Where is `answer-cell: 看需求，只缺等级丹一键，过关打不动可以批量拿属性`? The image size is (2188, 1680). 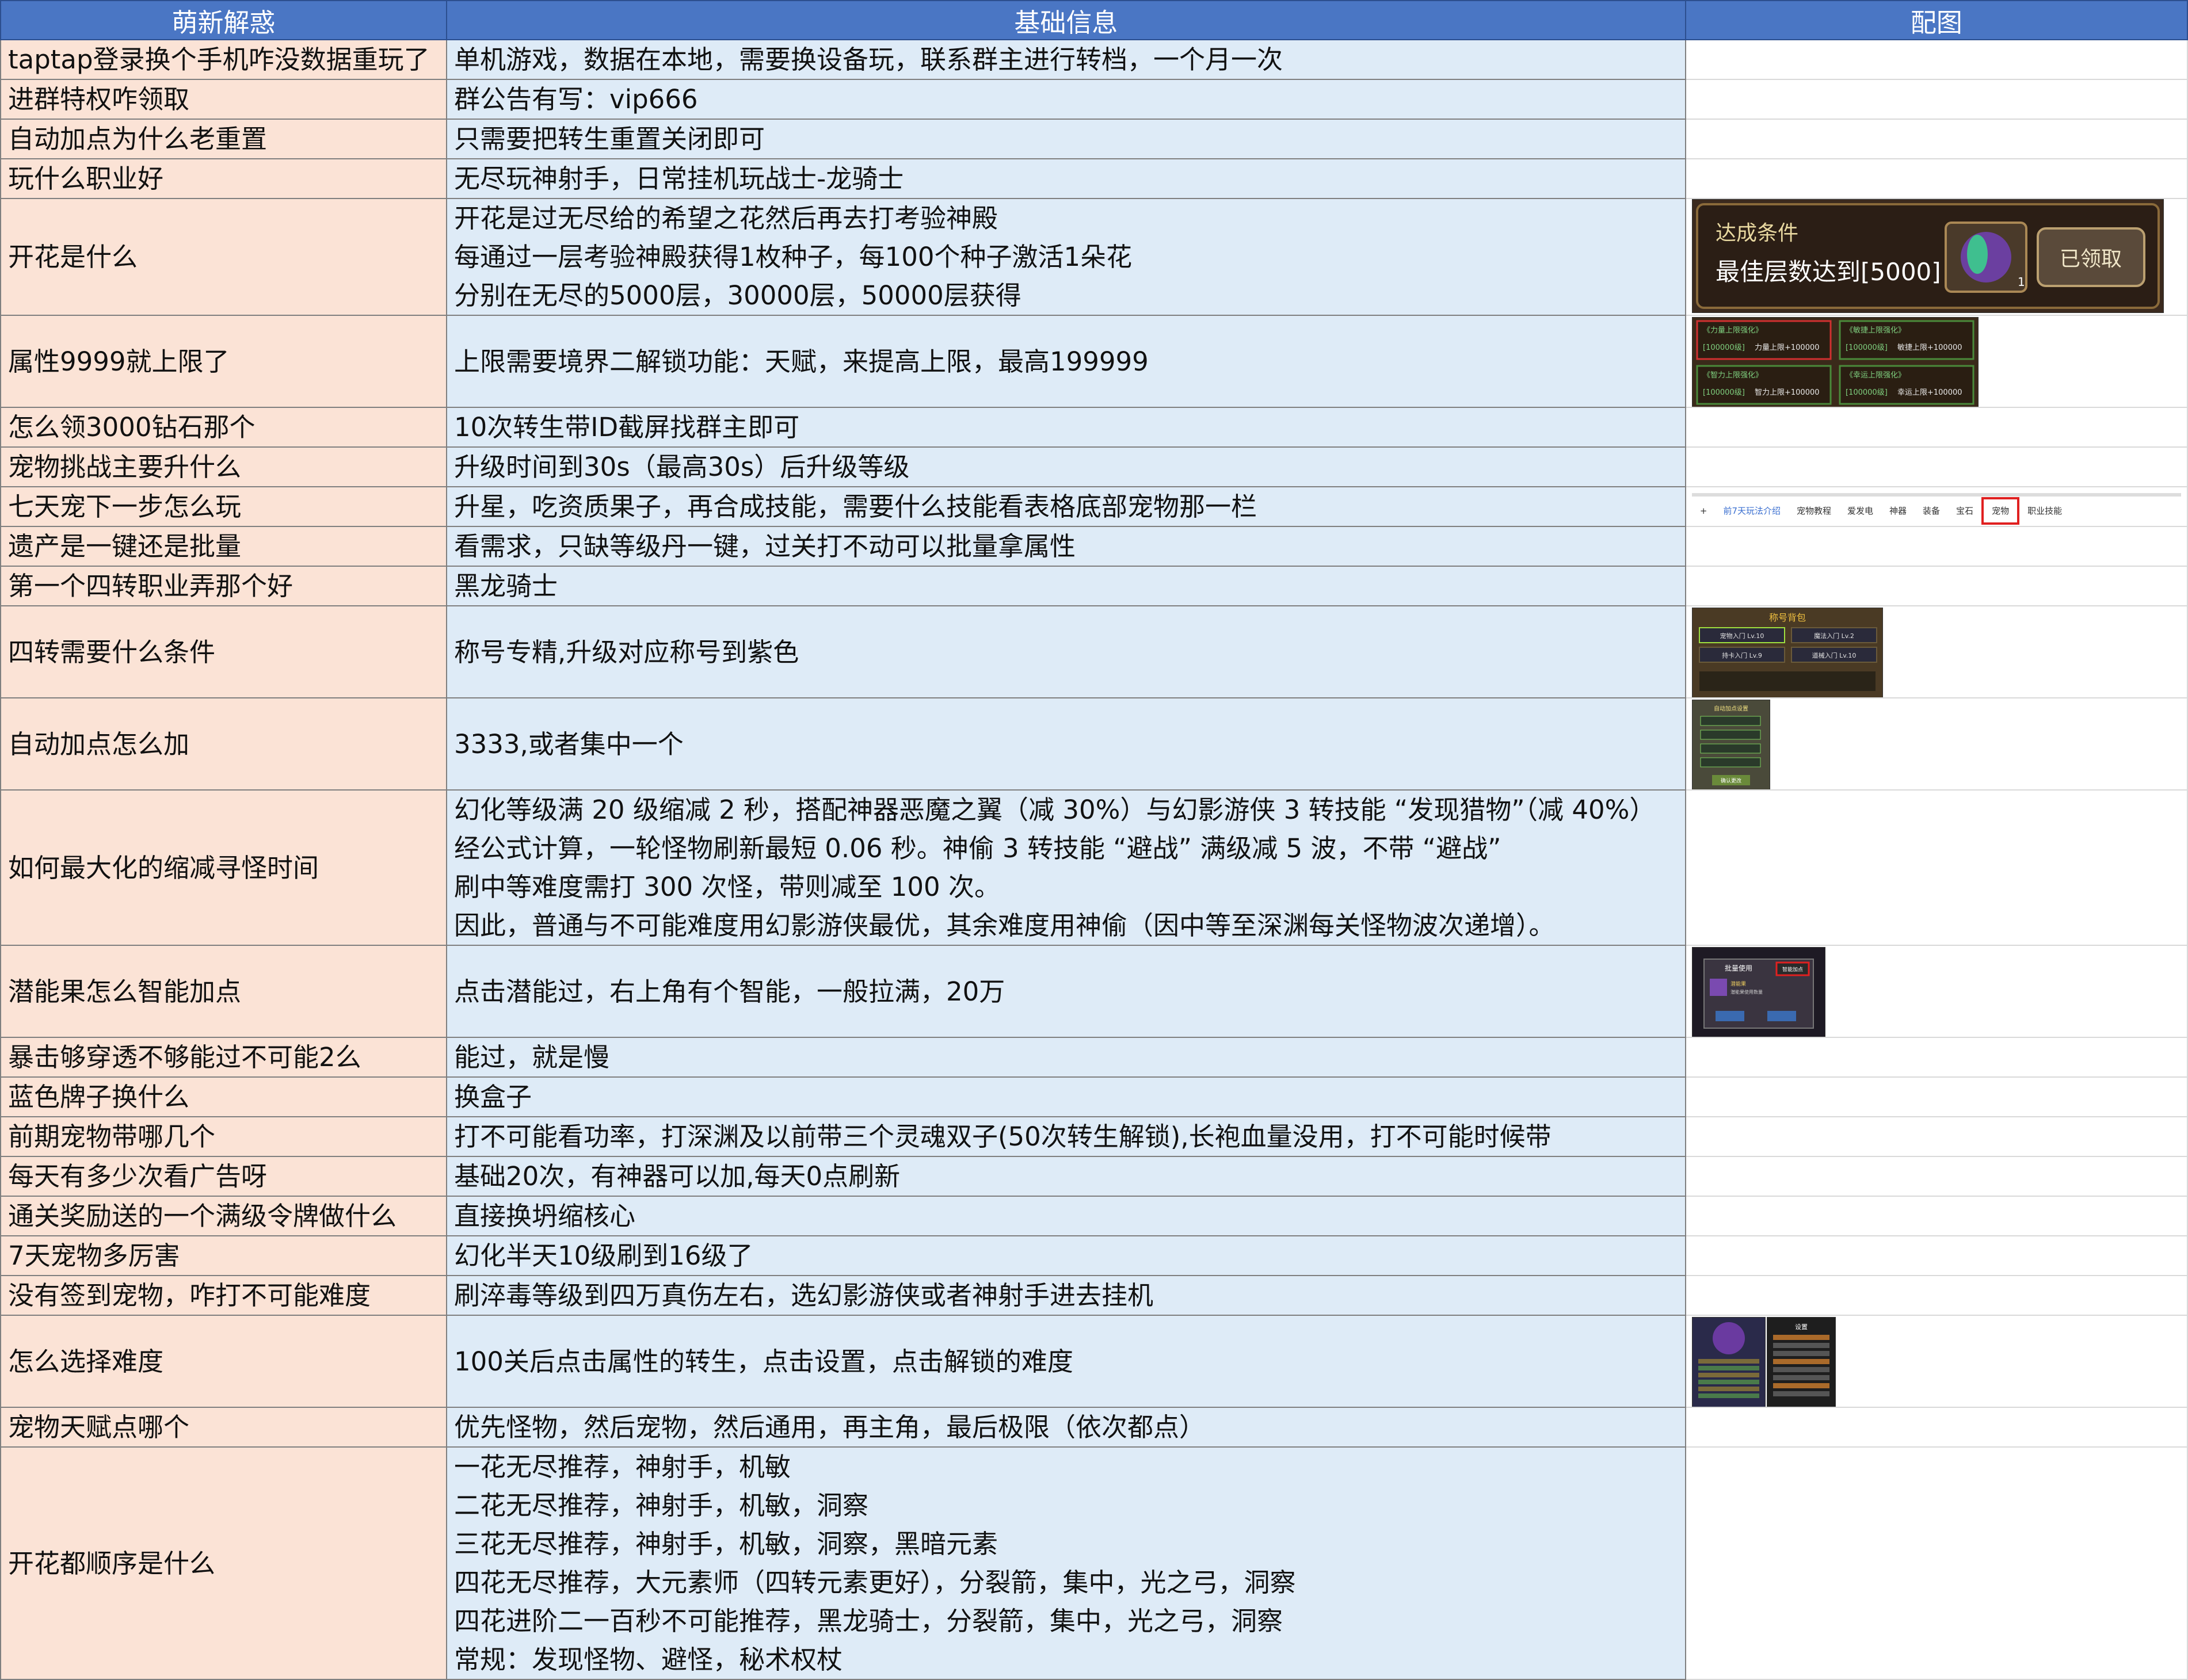 answer-cell: 看需求，只缺等级丹一键，过关打不动可以批量拿属性 is located at coordinates (1065, 546).